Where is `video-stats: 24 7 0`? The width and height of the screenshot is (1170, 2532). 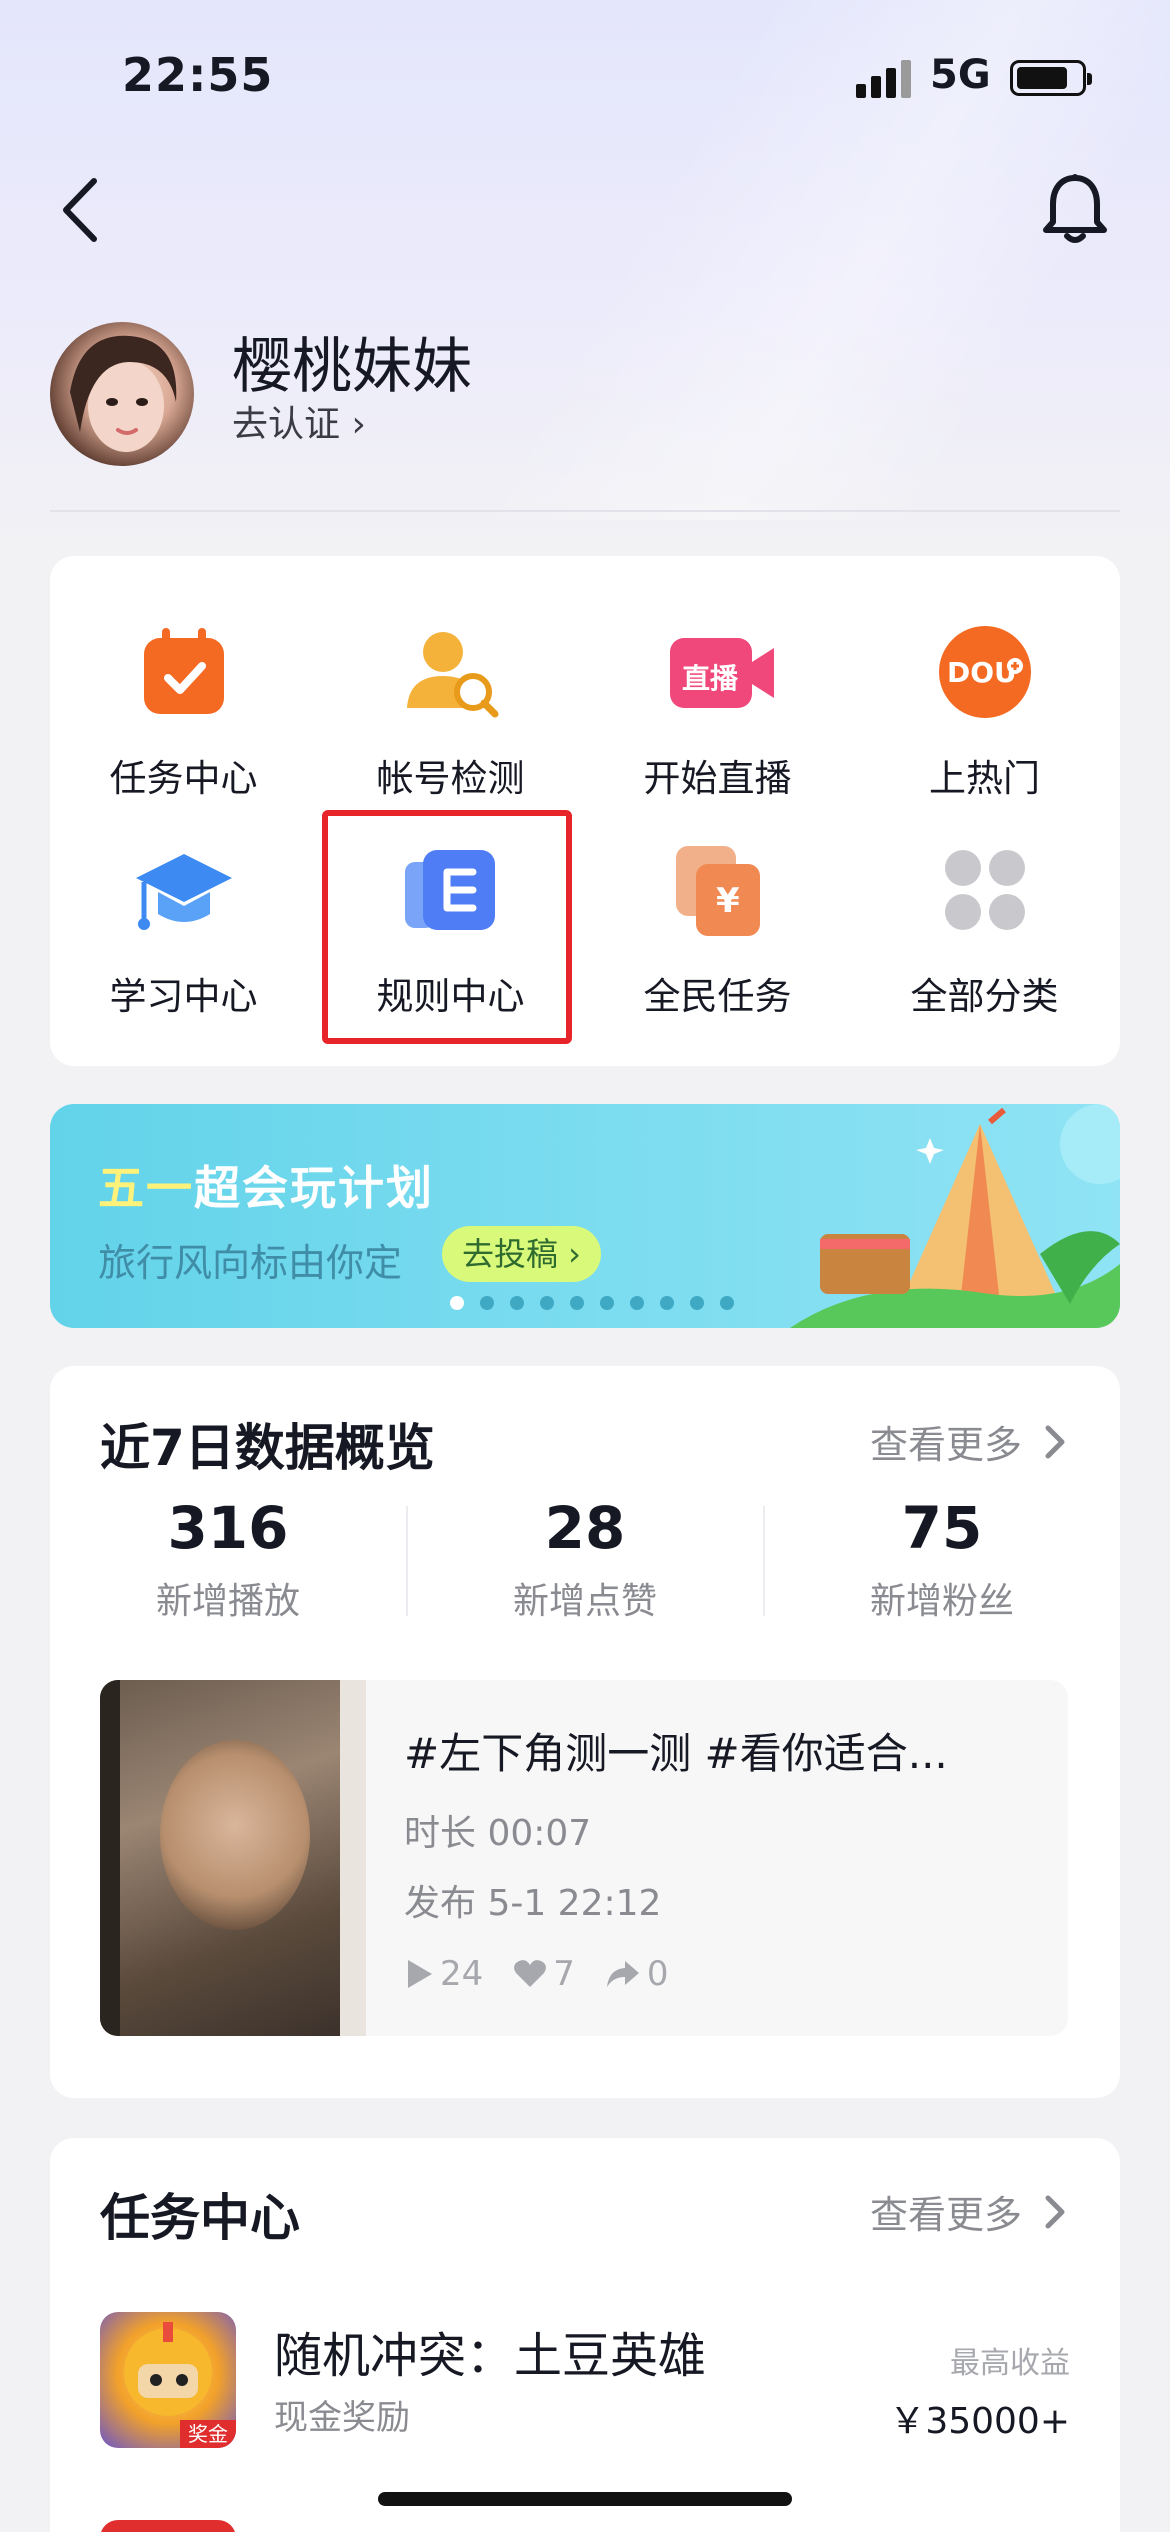 video-stats: 24 7 0 is located at coordinates (551, 1974).